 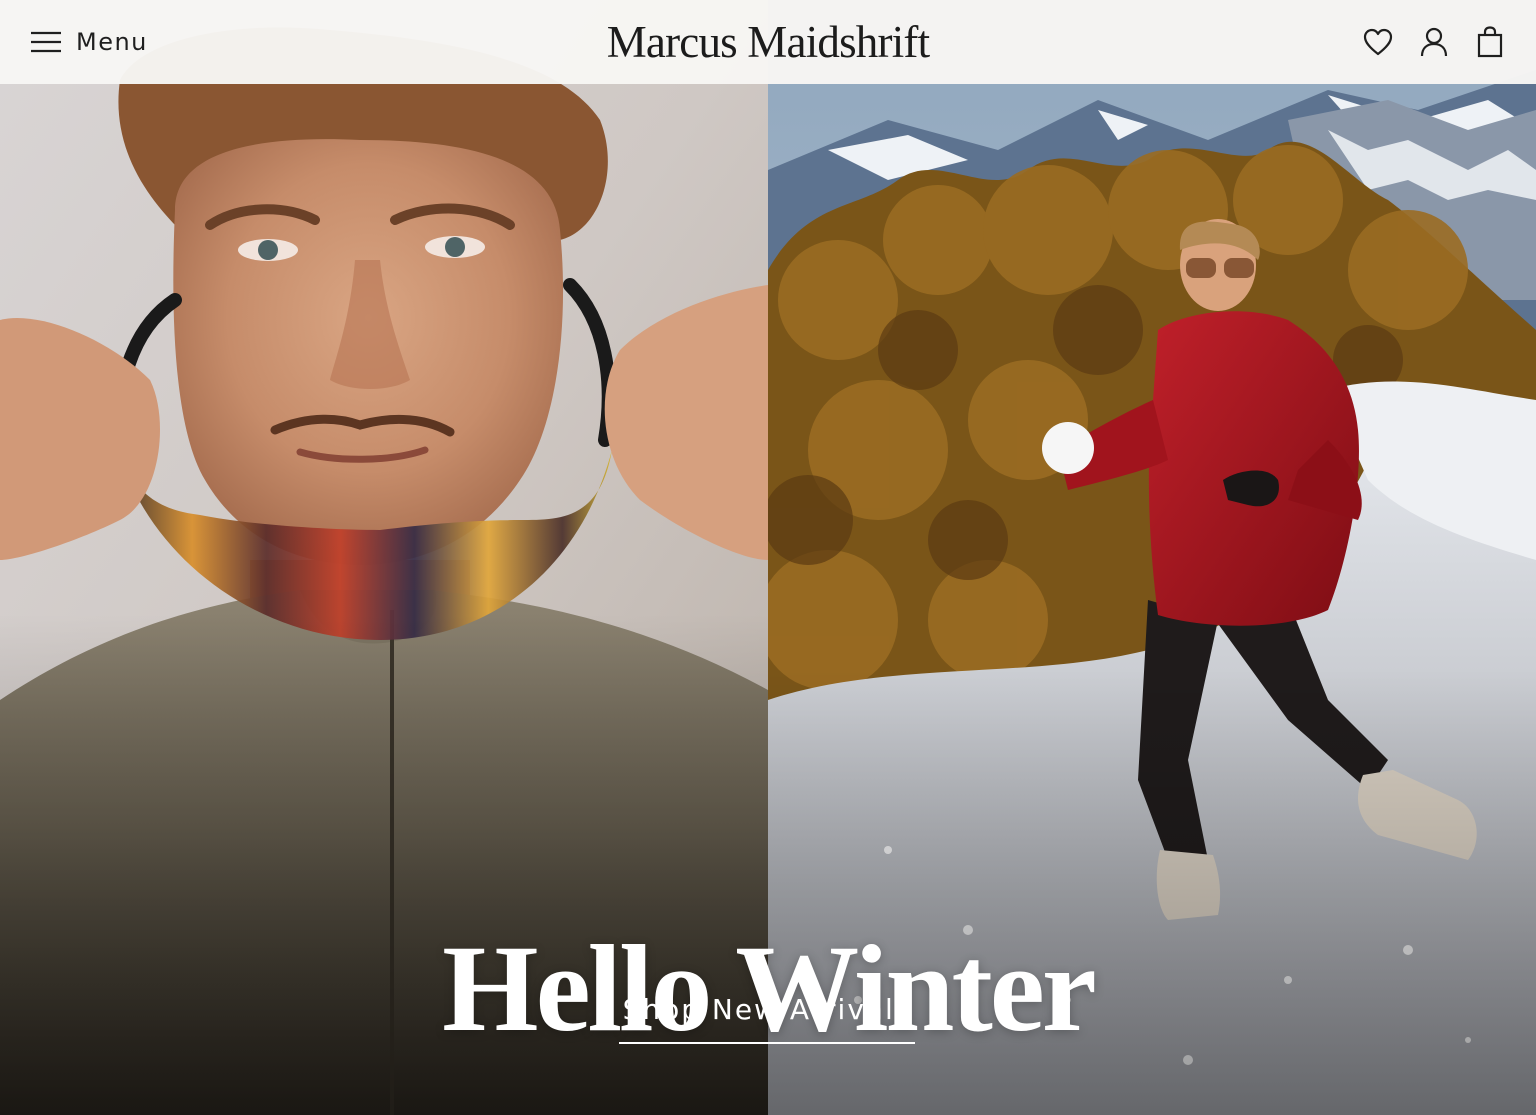 I want to click on shopping-bag-icon, so click(x=1490, y=42).